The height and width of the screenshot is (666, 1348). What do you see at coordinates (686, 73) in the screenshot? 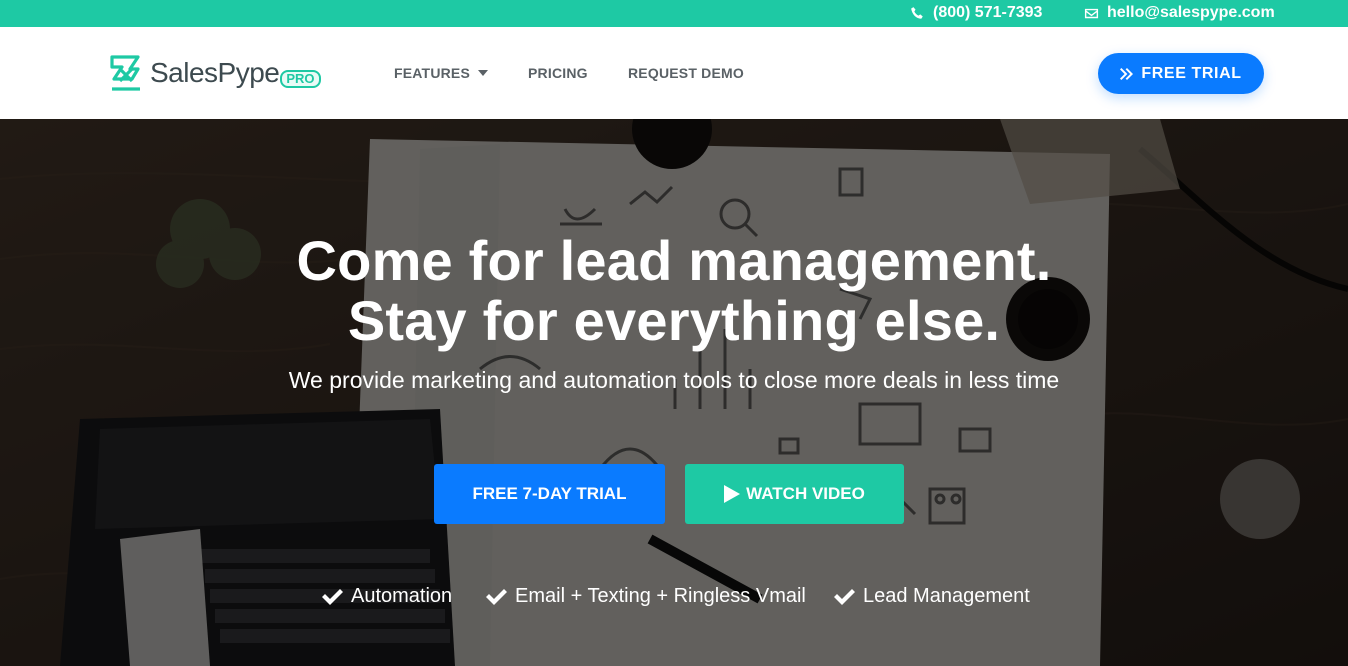
I see `nav-request-demo: REQUEST DEMO` at bounding box center [686, 73].